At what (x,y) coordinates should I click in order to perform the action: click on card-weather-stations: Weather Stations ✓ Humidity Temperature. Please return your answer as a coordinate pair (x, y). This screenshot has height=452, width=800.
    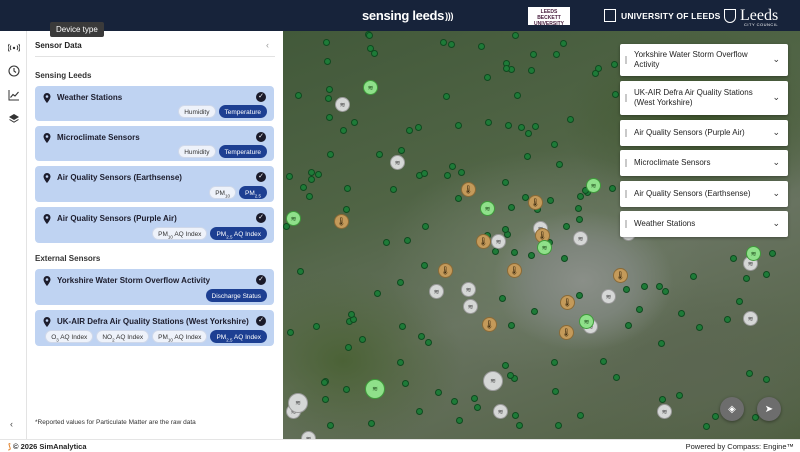
    Looking at the image, I should click on (154, 103).